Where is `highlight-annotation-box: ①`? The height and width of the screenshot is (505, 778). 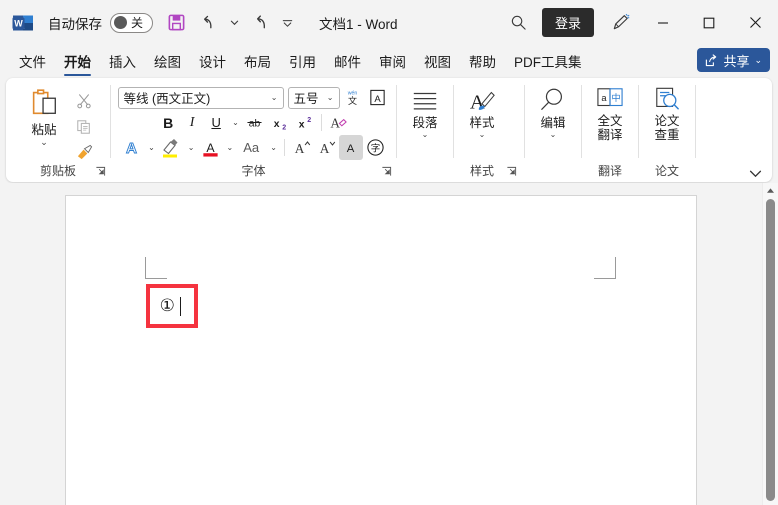 highlight-annotation-box: ① is located at coordinates (172, 306).